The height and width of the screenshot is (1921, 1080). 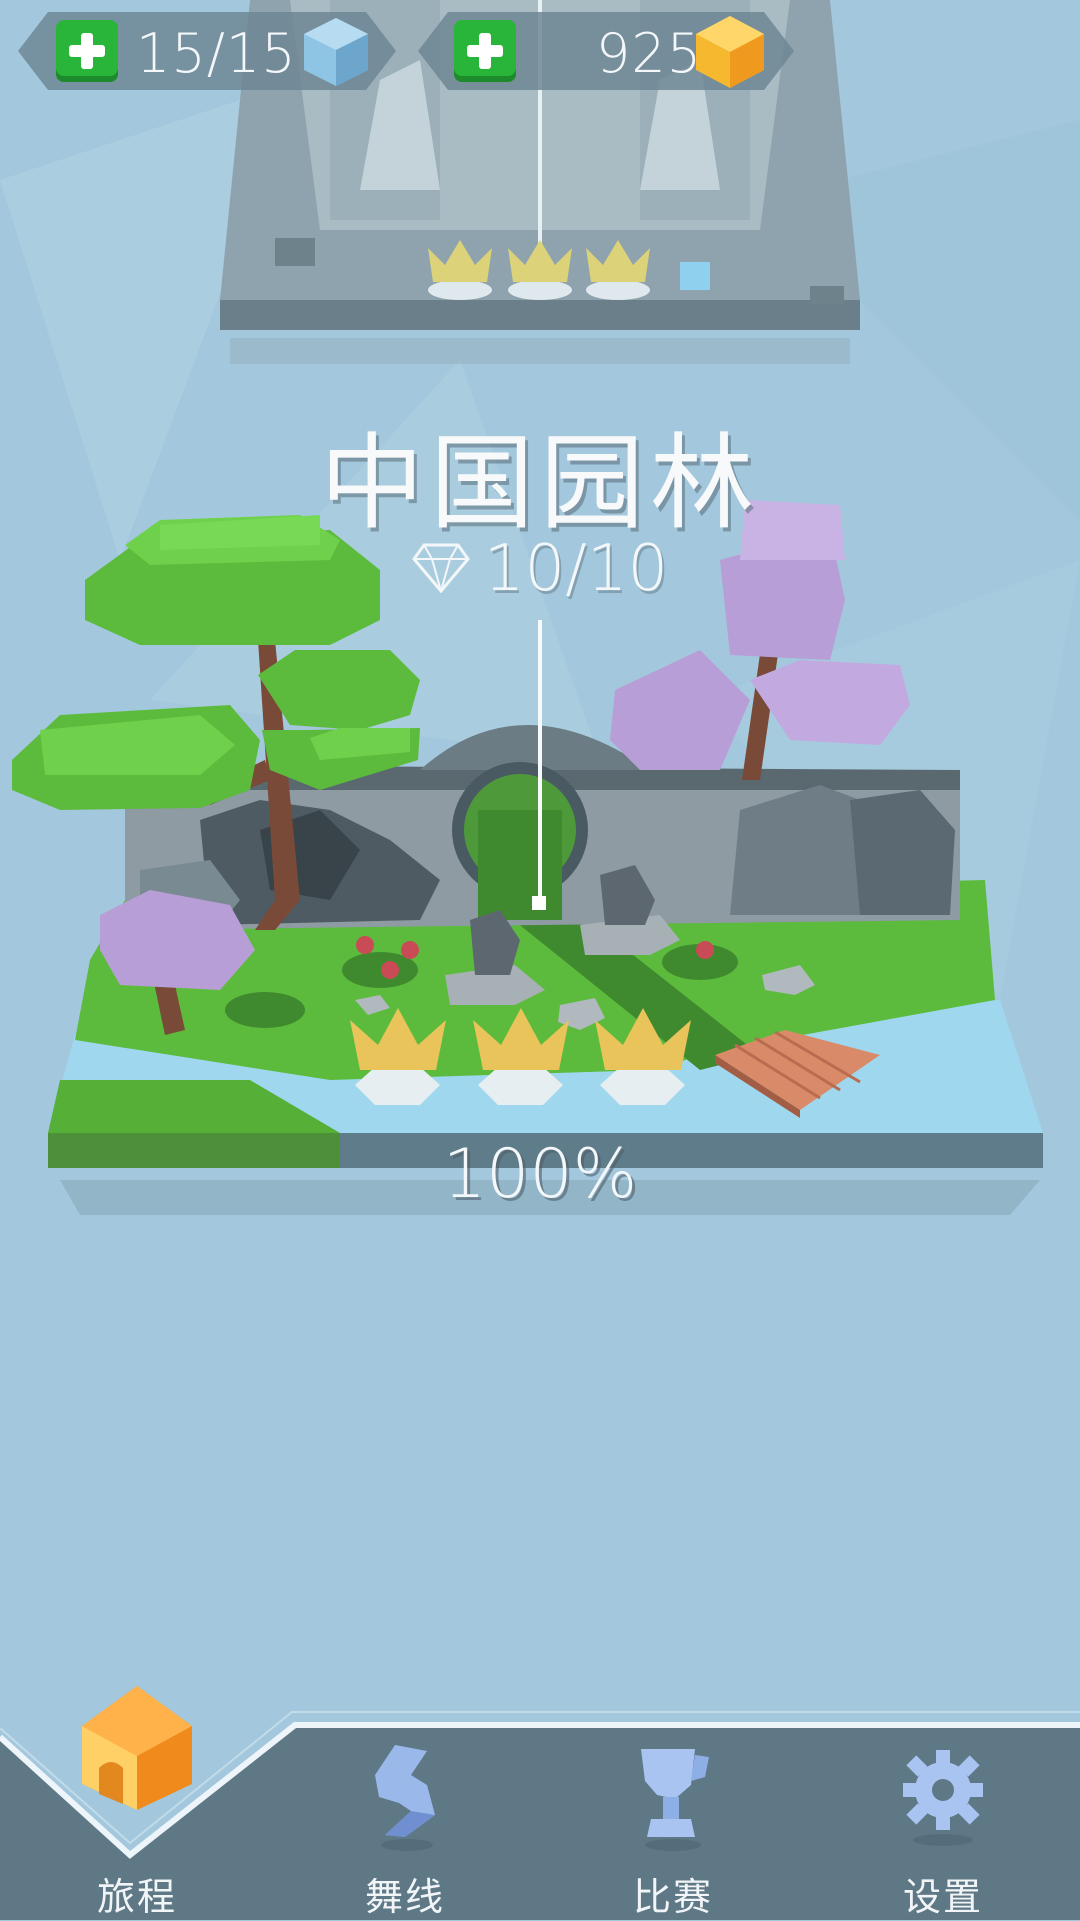 I want to click on nav-journey, so click(x=137, y=1780).